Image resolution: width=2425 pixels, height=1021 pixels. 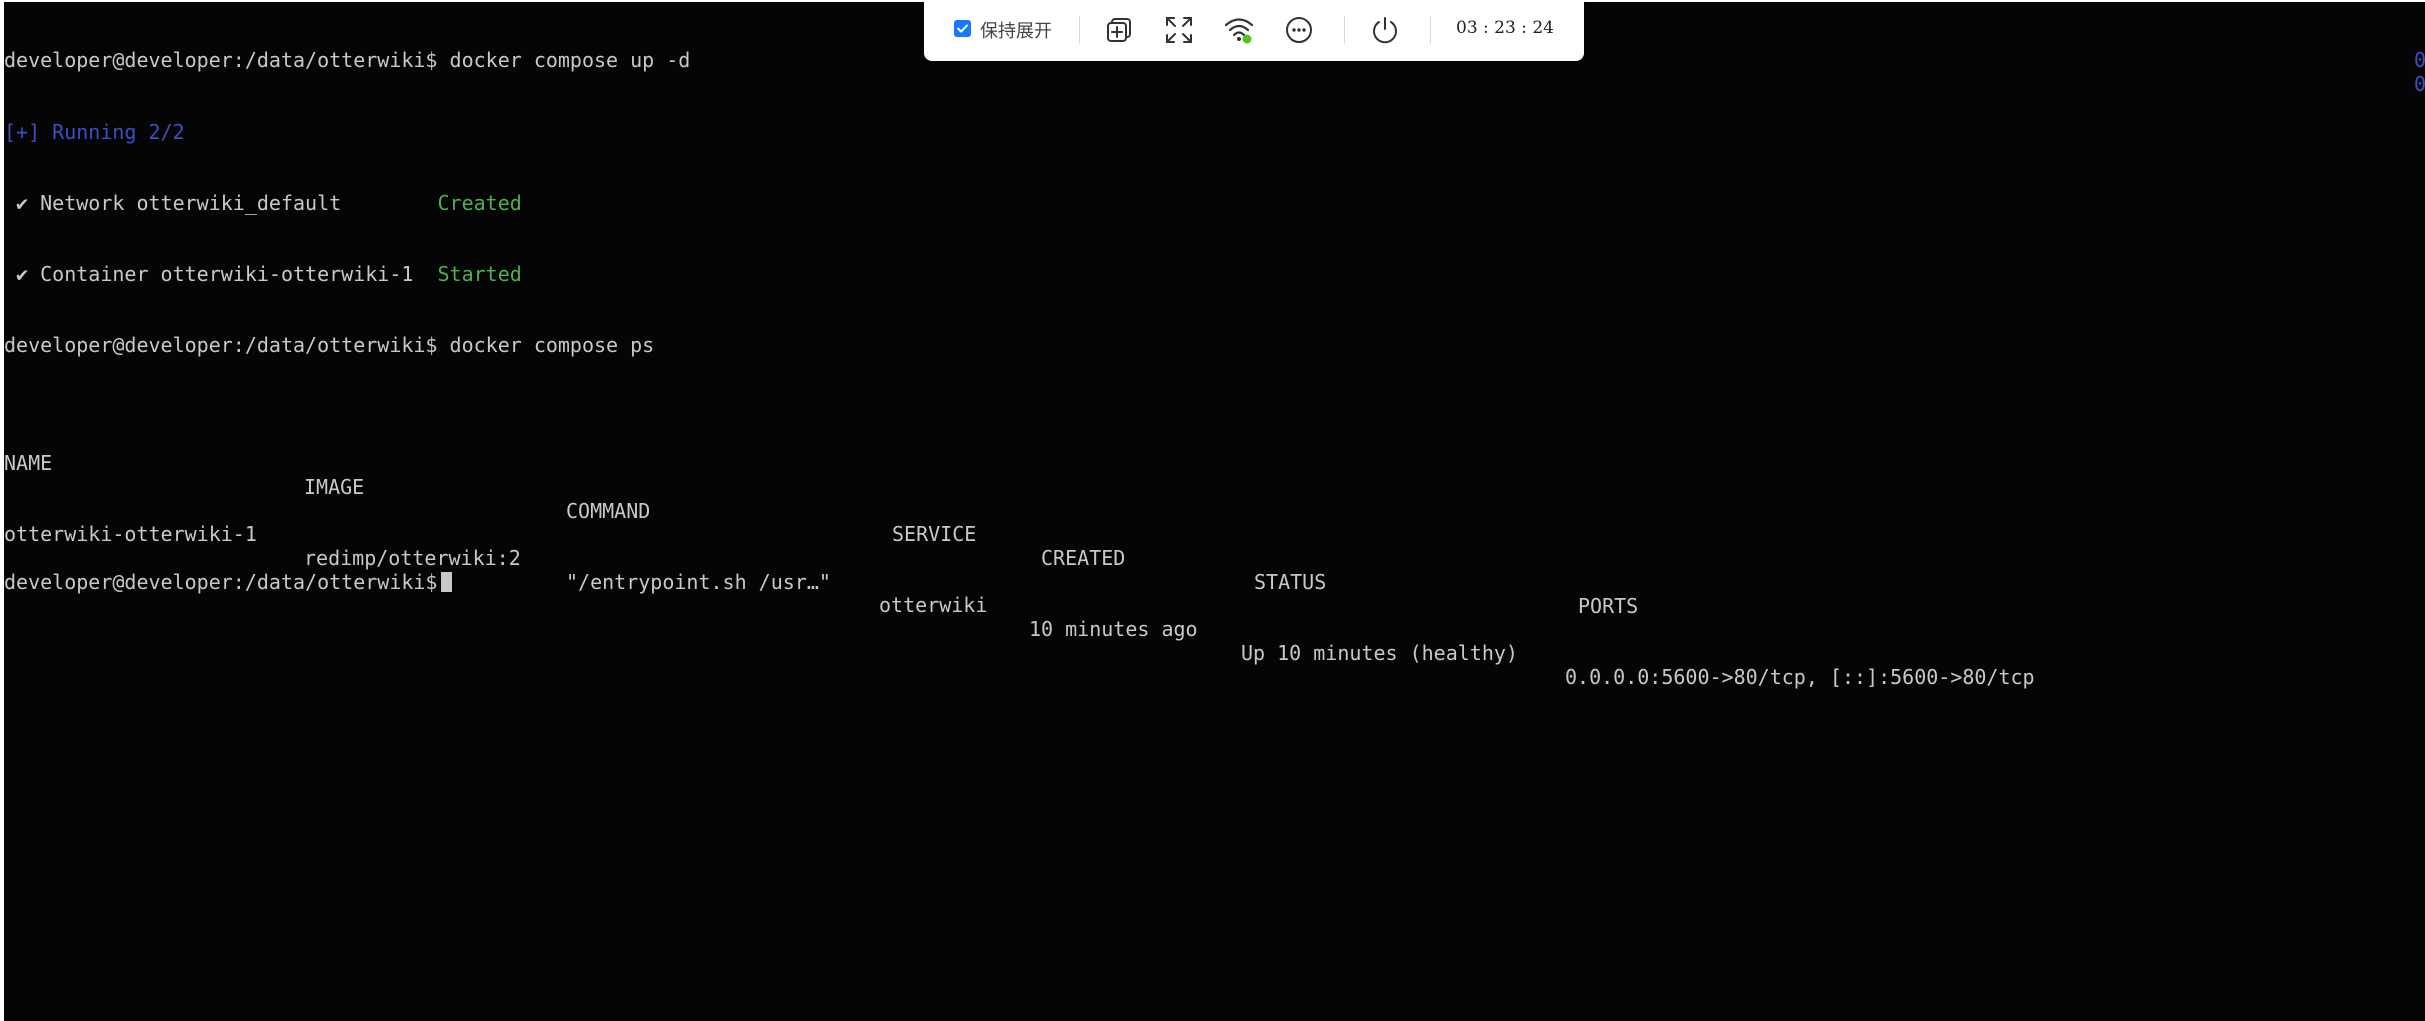 I want to click on cell-name: otterwiki-otterwiki-1, so click(x=130, y=534).